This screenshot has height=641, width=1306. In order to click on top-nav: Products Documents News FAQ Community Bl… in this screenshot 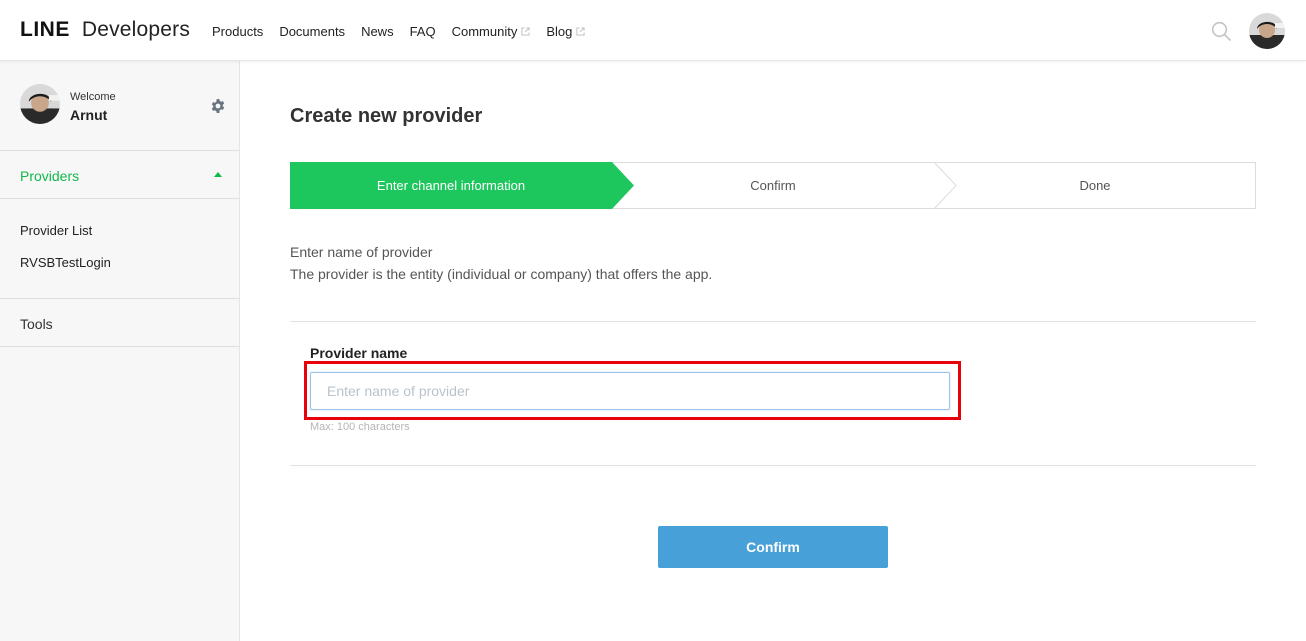, I will do `click(406, 31)`.